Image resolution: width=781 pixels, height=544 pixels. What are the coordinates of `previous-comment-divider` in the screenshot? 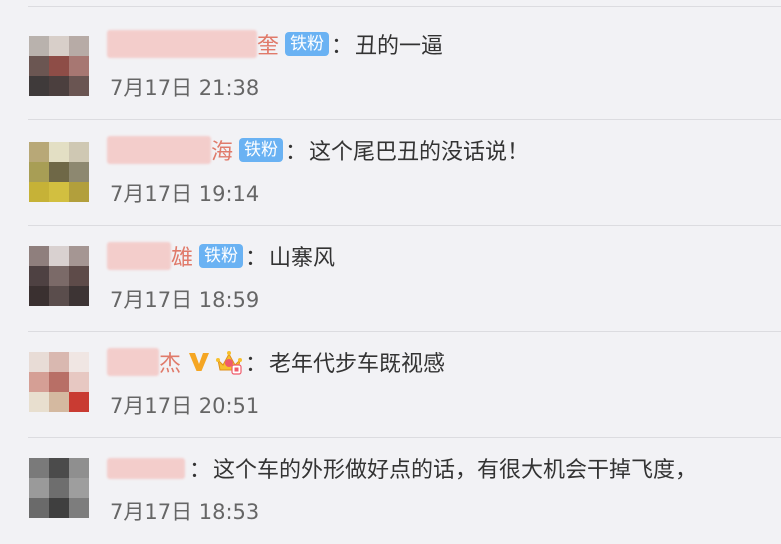 It's located at (390, 7).